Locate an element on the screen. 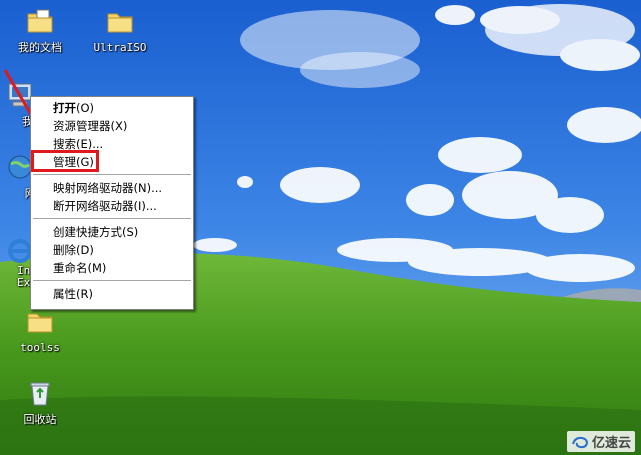 This screenshot has height=455, width=641. menu-item-shortcut: (M) is located at coordinates (97, 268).